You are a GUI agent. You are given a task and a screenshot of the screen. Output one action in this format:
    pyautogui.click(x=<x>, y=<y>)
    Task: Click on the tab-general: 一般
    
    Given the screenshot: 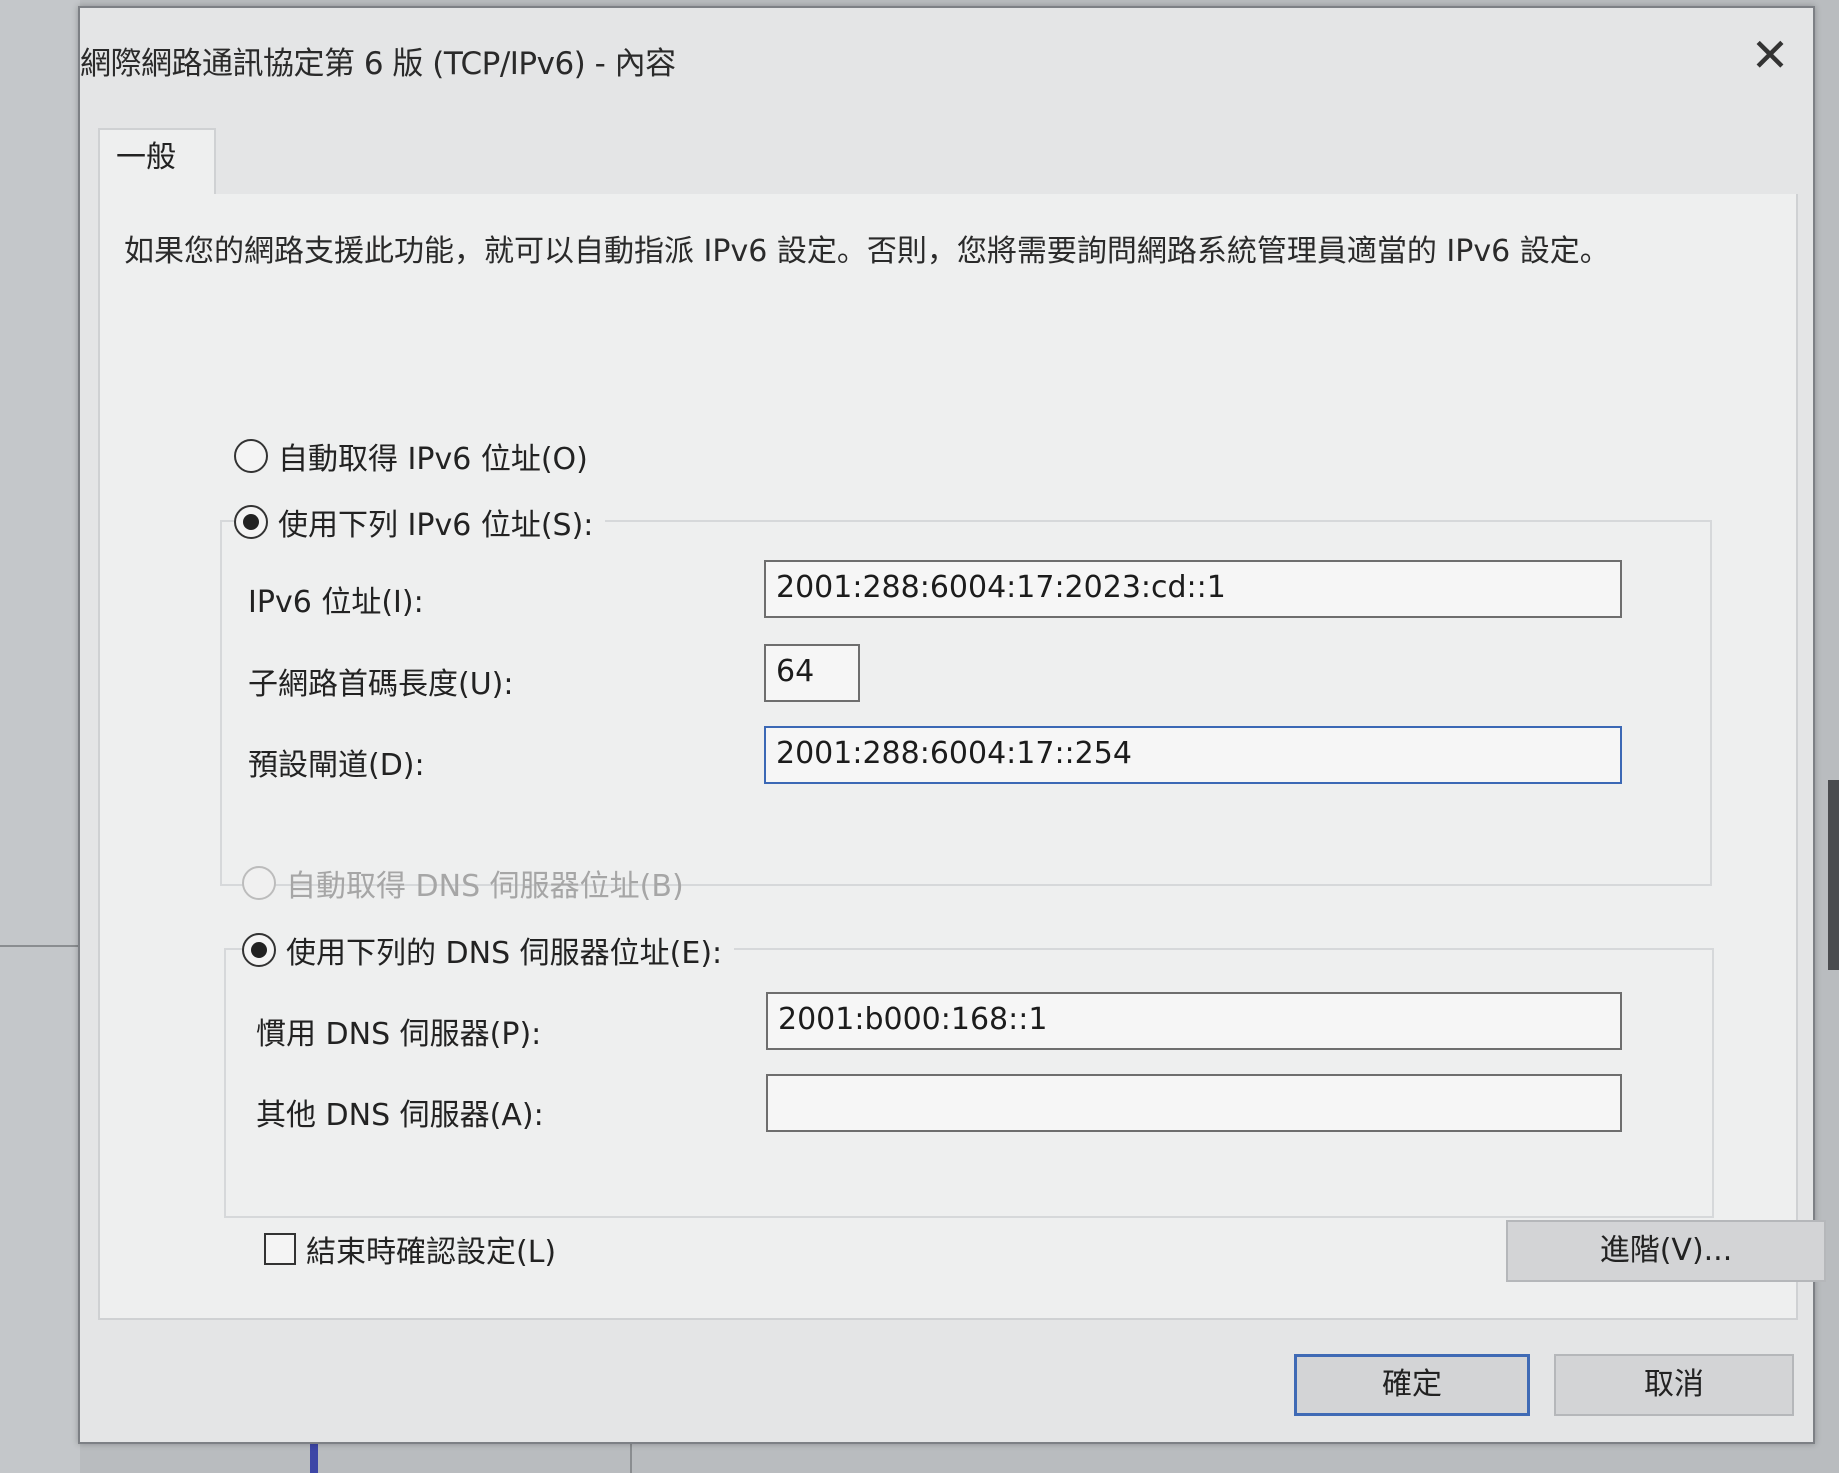 What is the action you would take?
    pyautogui.click(x=157, y=163)
    